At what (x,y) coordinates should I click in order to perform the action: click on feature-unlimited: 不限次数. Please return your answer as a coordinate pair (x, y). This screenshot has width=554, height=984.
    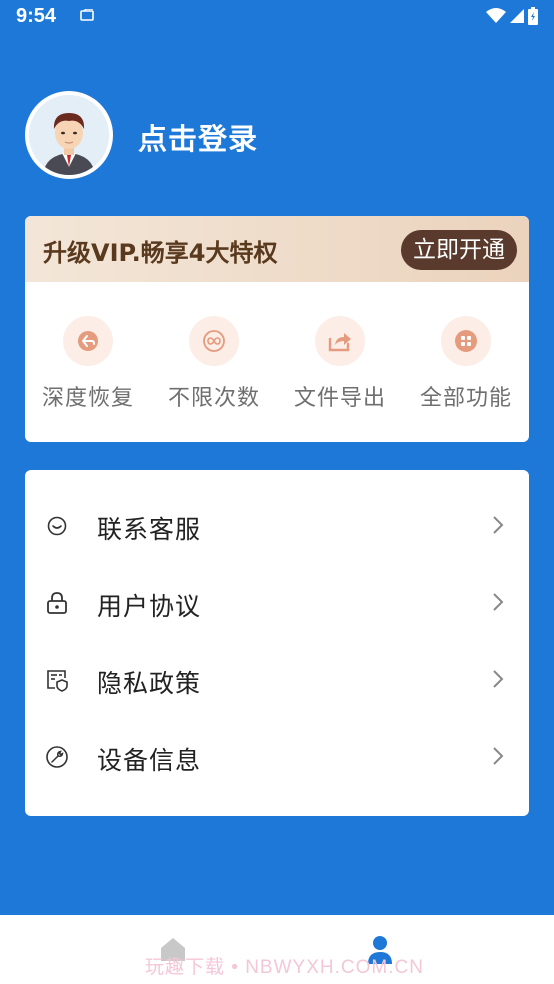
    Looking at the image, I should click on (214, 364).